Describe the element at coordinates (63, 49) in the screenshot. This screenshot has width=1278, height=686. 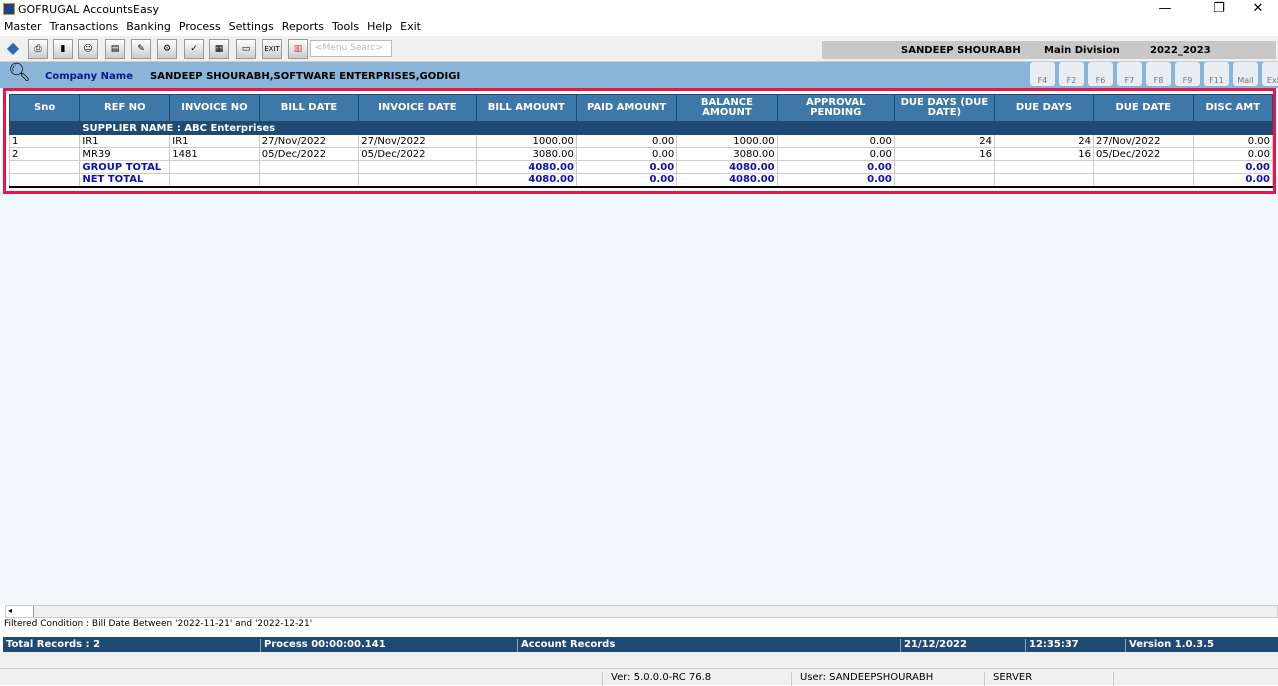
I see `ledger-icon: ▮` at that location.